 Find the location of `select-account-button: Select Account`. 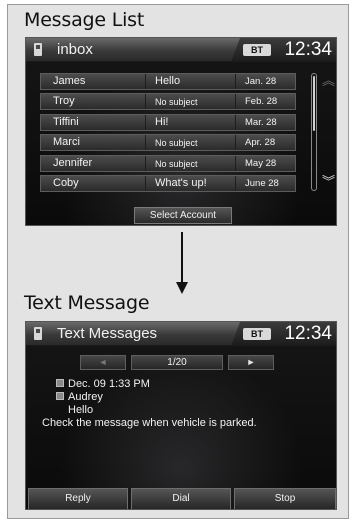

select-account-button: Select Account is located at coordinates (183, 215).